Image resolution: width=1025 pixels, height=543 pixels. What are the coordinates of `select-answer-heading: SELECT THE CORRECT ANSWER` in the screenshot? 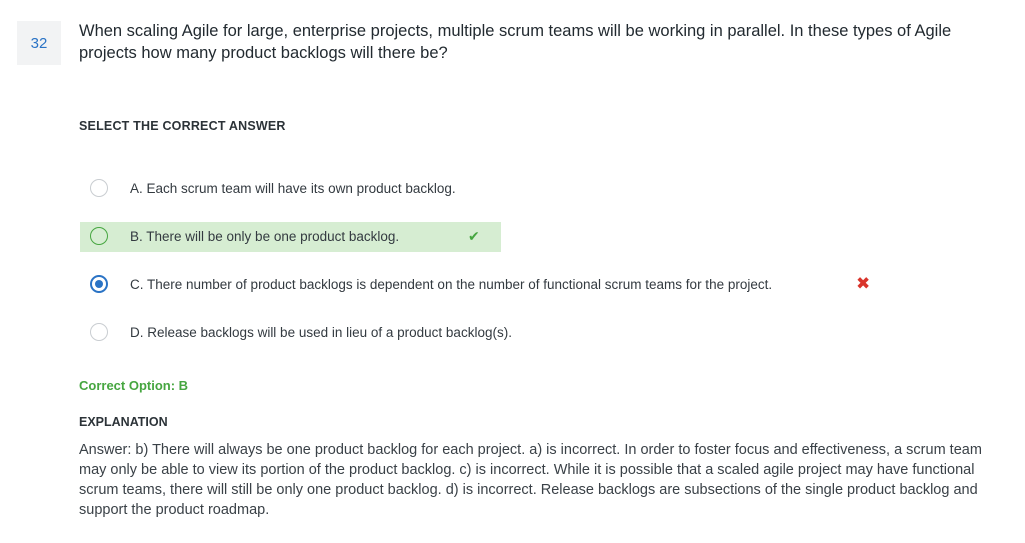 It's located at (182, 126).